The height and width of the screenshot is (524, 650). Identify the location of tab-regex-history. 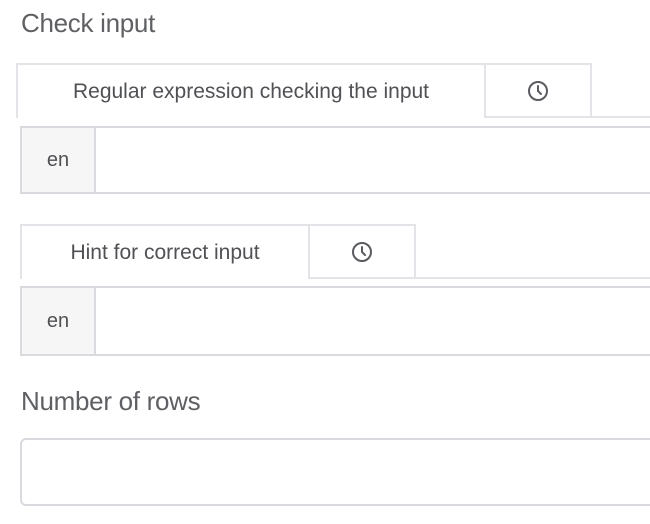
(538, 90).